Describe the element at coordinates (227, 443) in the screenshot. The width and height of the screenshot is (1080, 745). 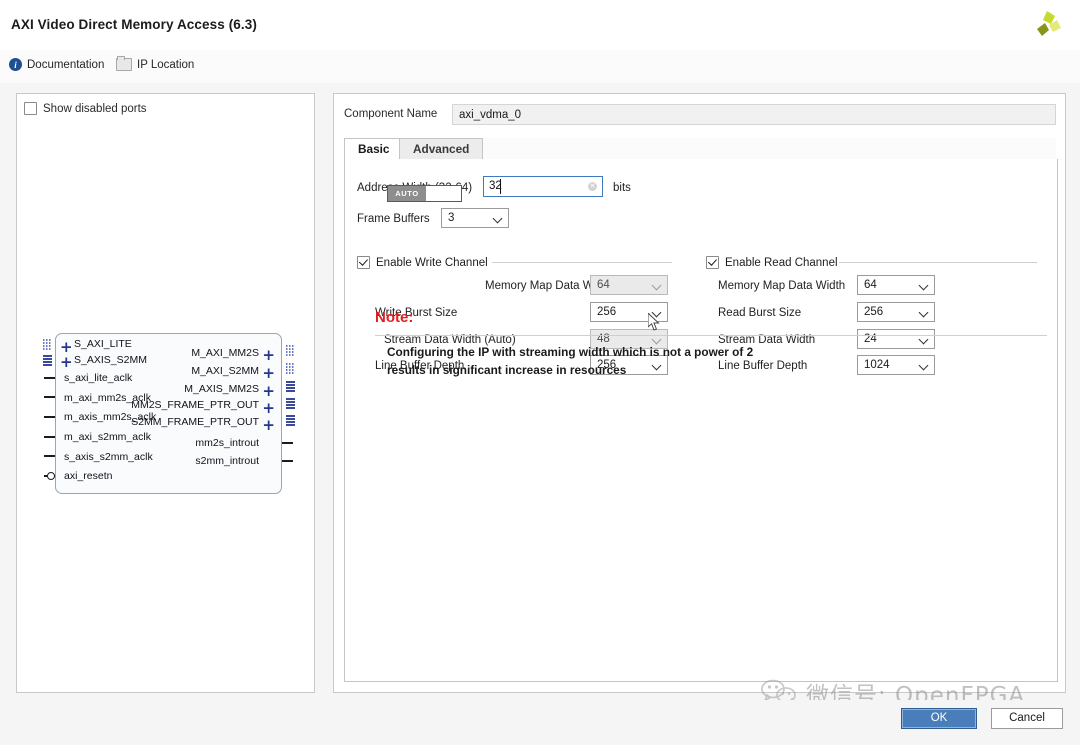
I see `port-label-mm2s-introut: mm2s_introut` at that location.